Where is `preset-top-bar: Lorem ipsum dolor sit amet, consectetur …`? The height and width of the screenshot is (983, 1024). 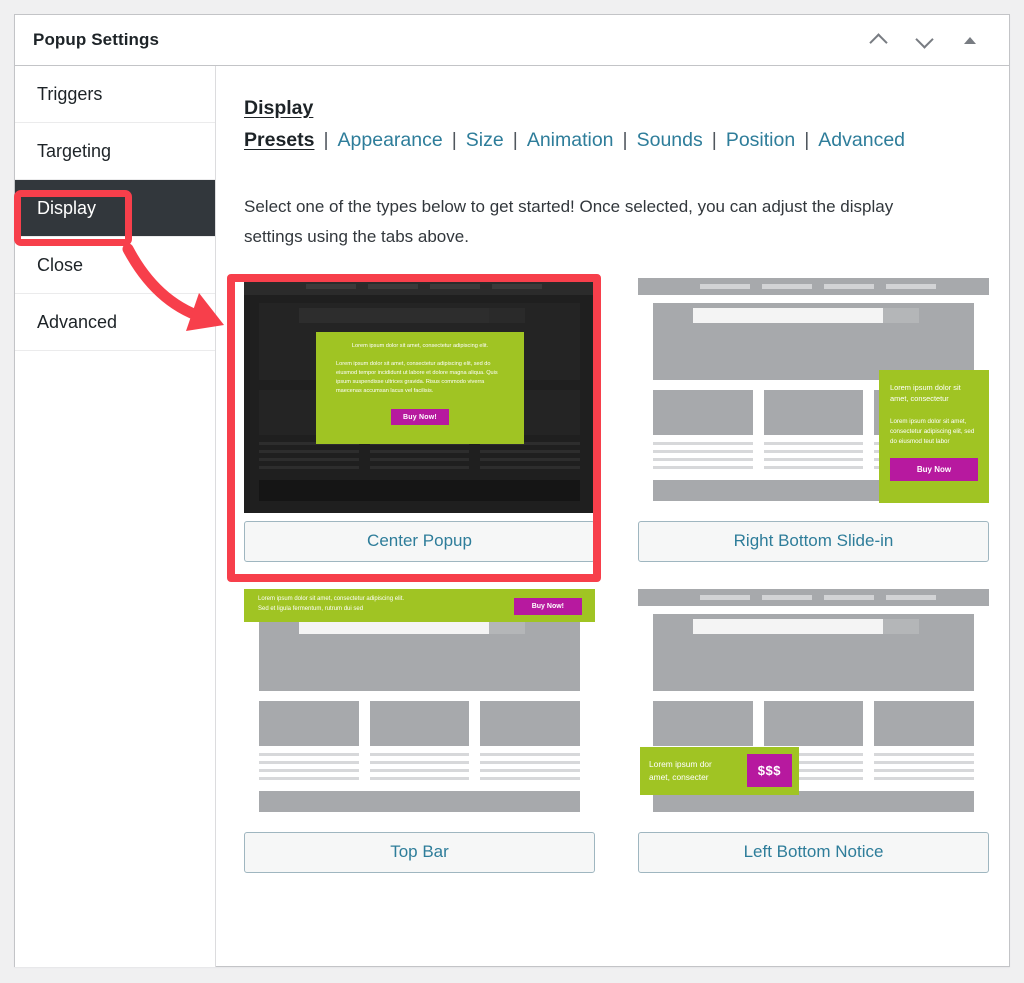
preset-top-bar: Lorem ipsum dolor sit amet, consectetur … is located at coordinates (419, 730).